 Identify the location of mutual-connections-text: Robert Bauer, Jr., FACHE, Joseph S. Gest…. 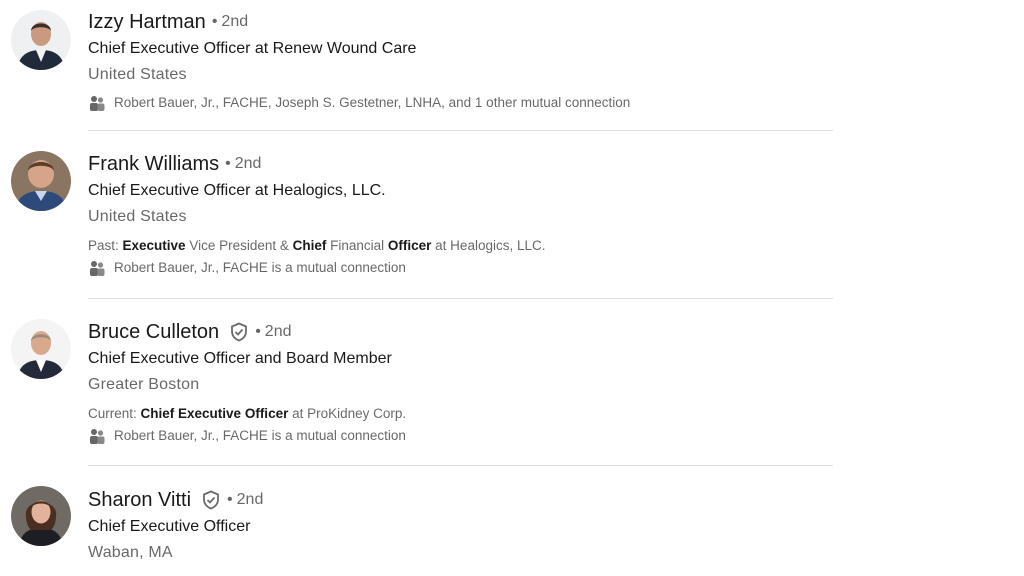
(372, 102).